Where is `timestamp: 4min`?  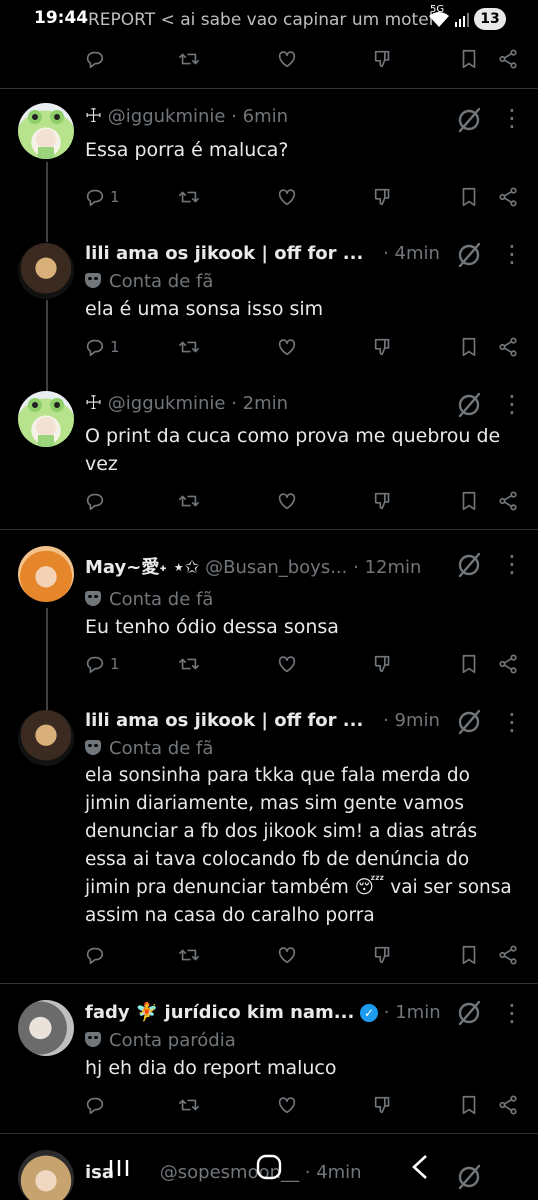
timestamp: 4min is located at coordinates (417, 253).